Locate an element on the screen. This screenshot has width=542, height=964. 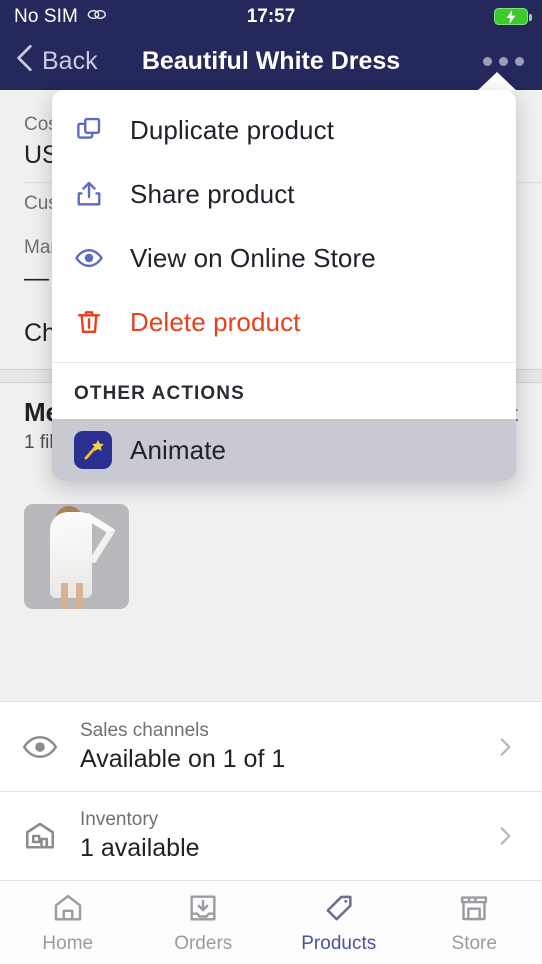
chevron-left-icon is located at coordinates (25, 61).